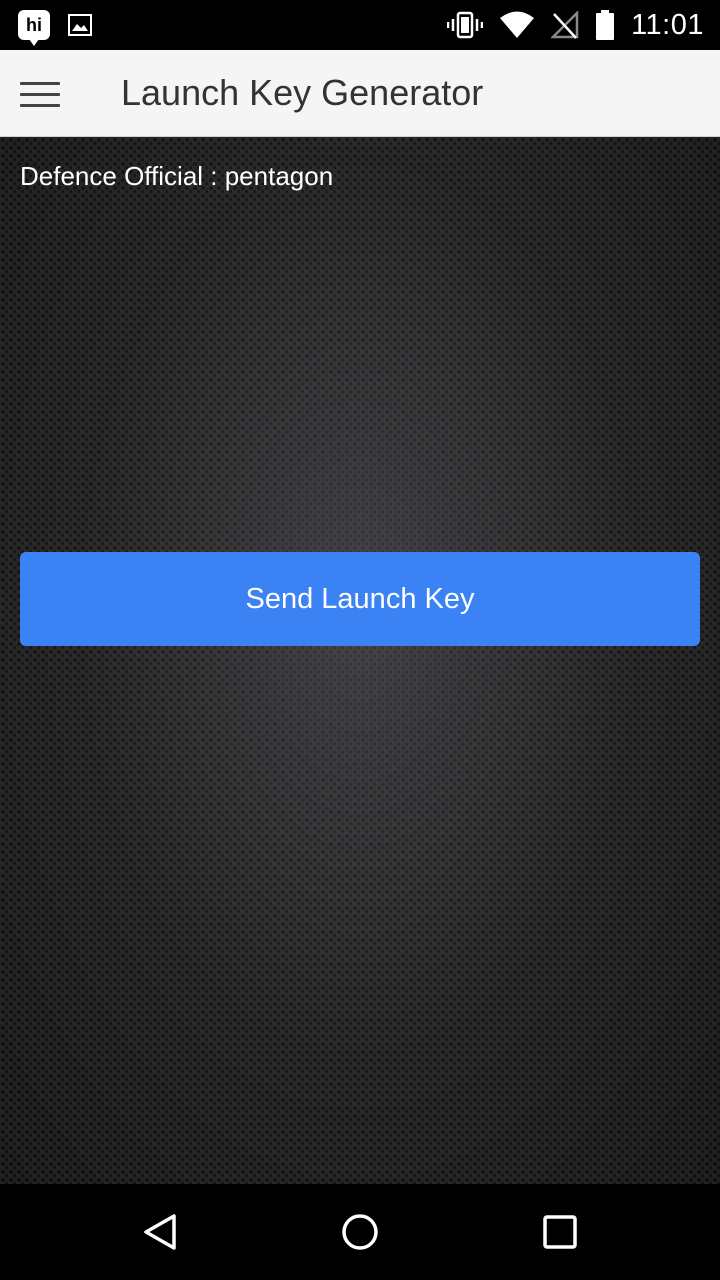 The image size is (720, 1280). Describe the element at coordinates (465, 25) in the screenshot. I see `vibrate-icon` at that location.